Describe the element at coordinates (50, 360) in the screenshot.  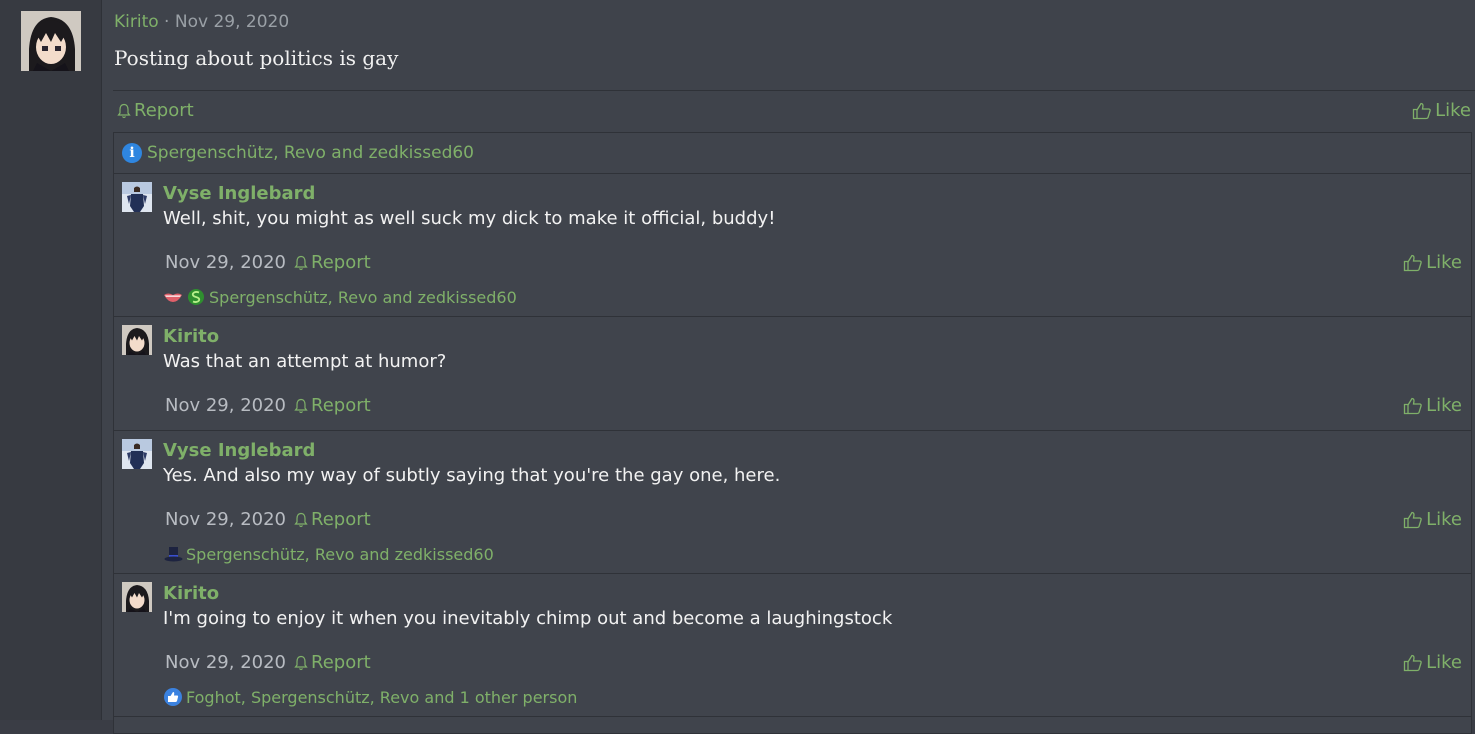
I see `left-gutter` at that location.